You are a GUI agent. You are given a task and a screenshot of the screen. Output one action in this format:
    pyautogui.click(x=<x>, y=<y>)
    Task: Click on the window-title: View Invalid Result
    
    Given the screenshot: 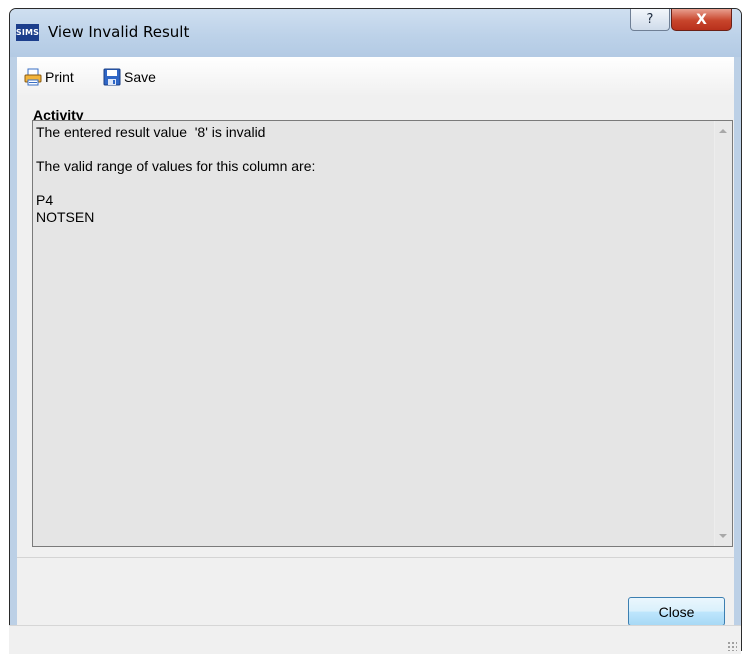 What is the action you would take?
    pyautogui.click(x=119, y=32)
    